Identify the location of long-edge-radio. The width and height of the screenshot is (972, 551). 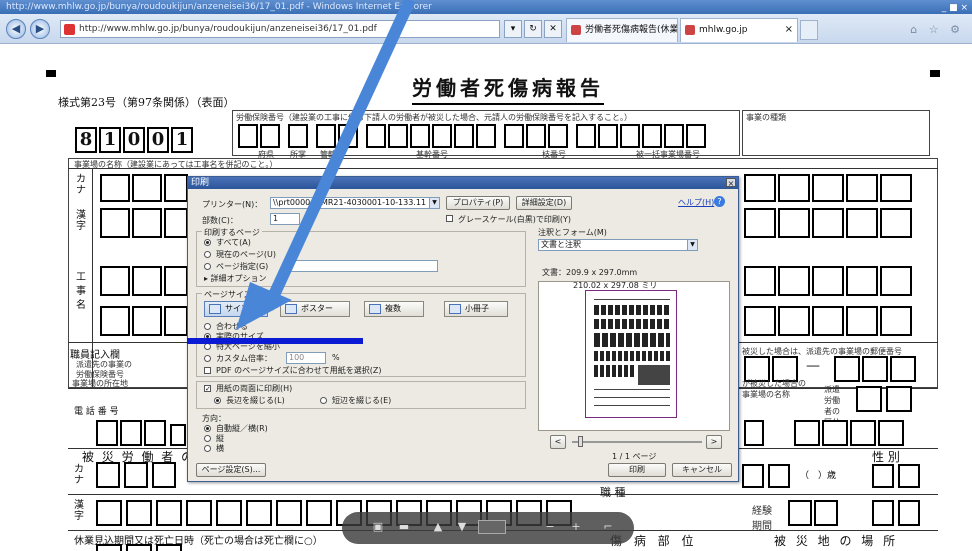
(217, 400).